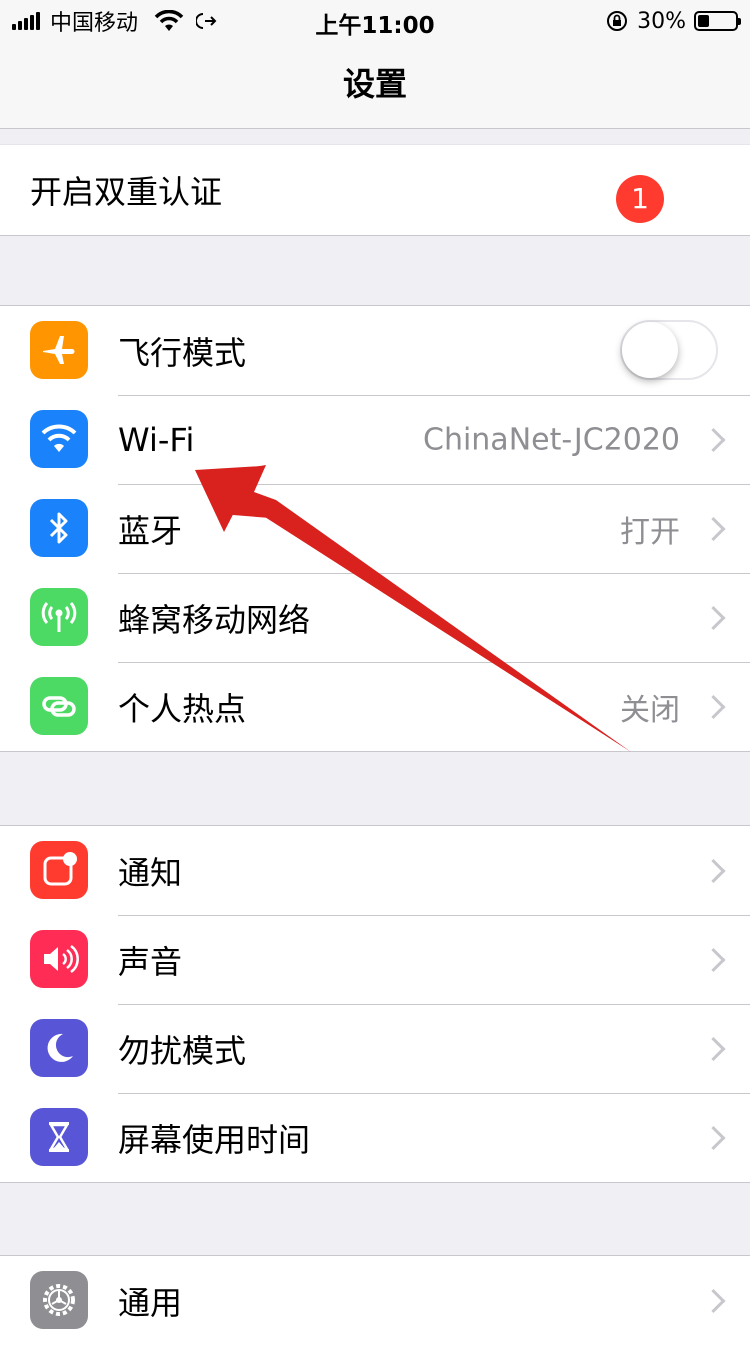 The image size is (750, 1345). What do you see at coordinates (375, 617) in the screenshot?
I see `cellular-row: 蜂窝移动网络` at bounding box center [375, 617].